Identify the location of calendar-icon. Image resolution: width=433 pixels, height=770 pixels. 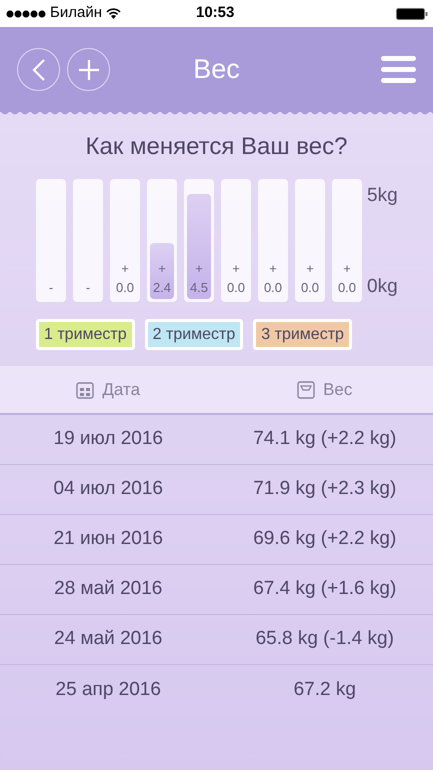
(85, 389).